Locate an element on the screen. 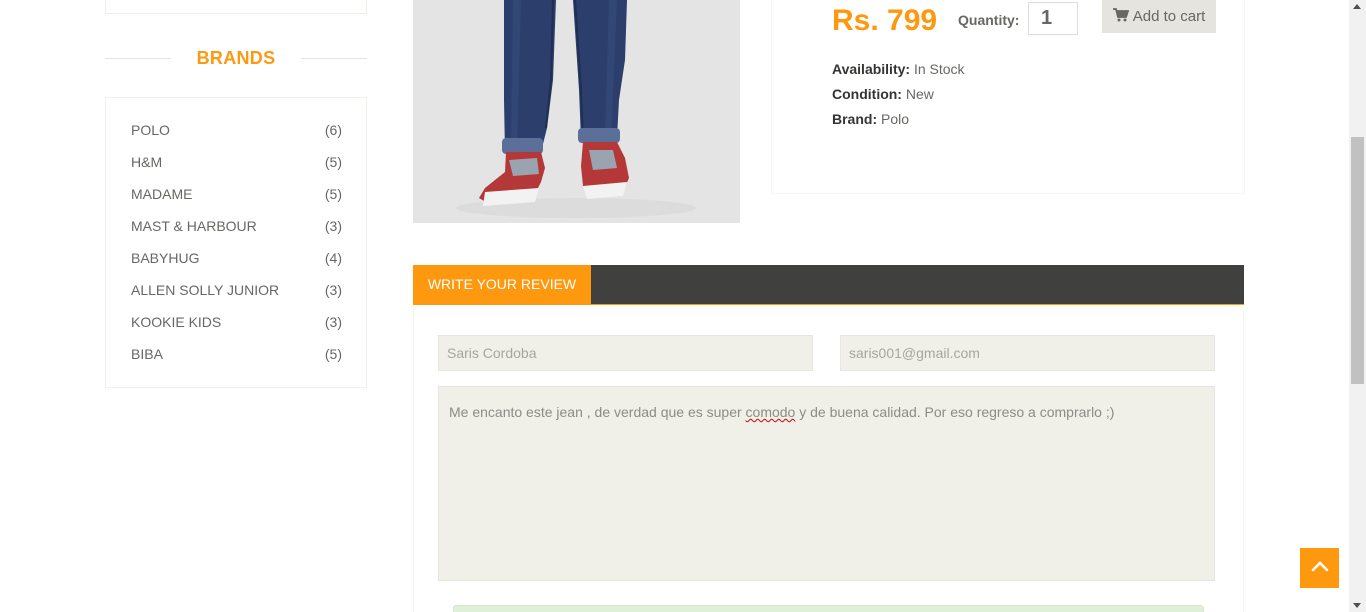 This screenshot has width=1366, height=612. brand-name: BABYHUG is located at coordinates (165, 258).